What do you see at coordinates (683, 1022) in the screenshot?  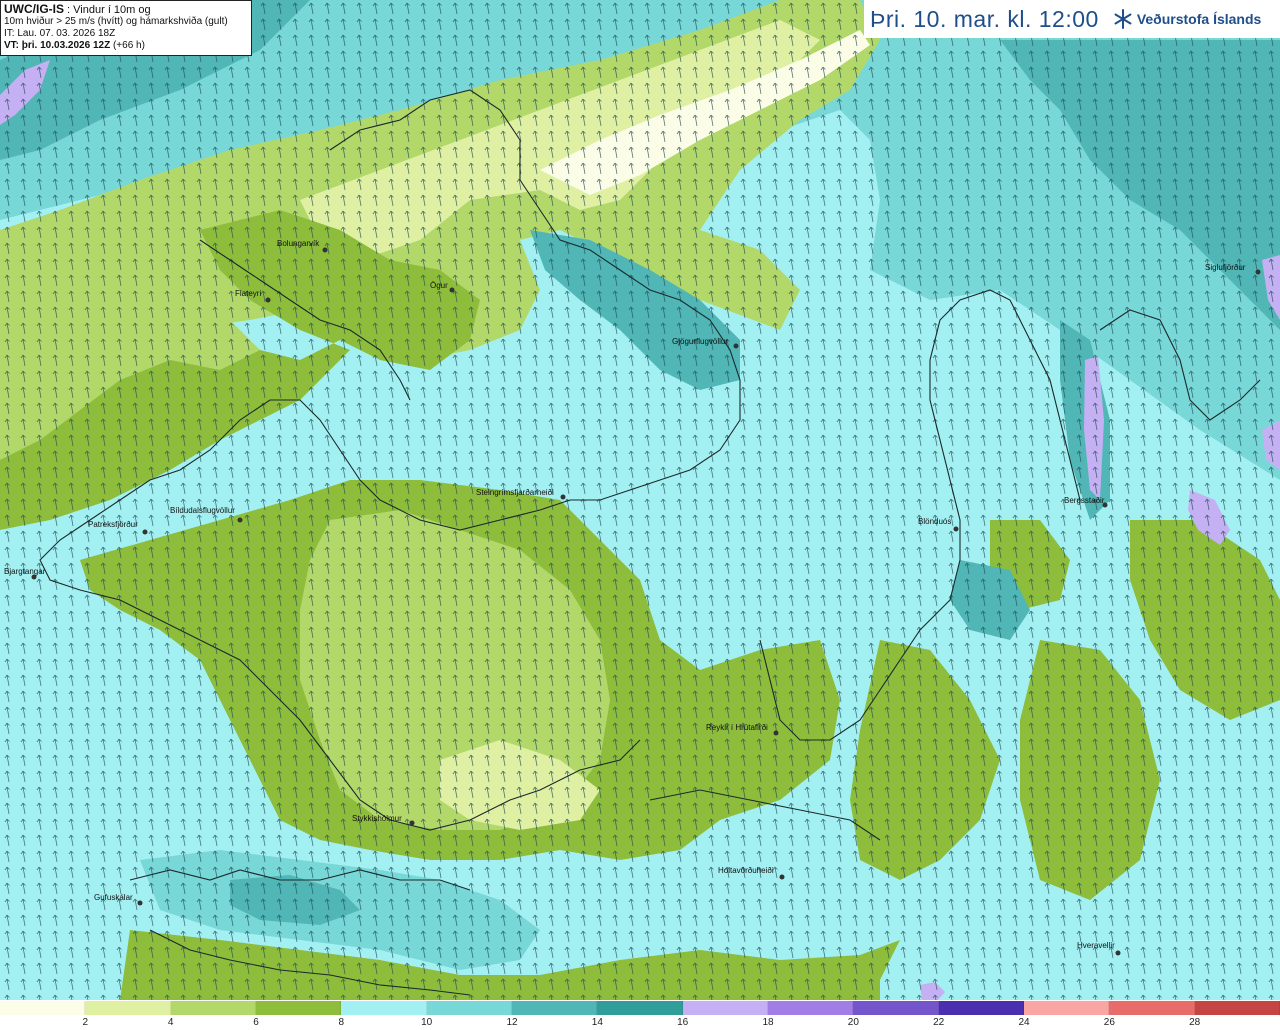 I see `legend-tick: 16` at bounding box center [683, 1022].